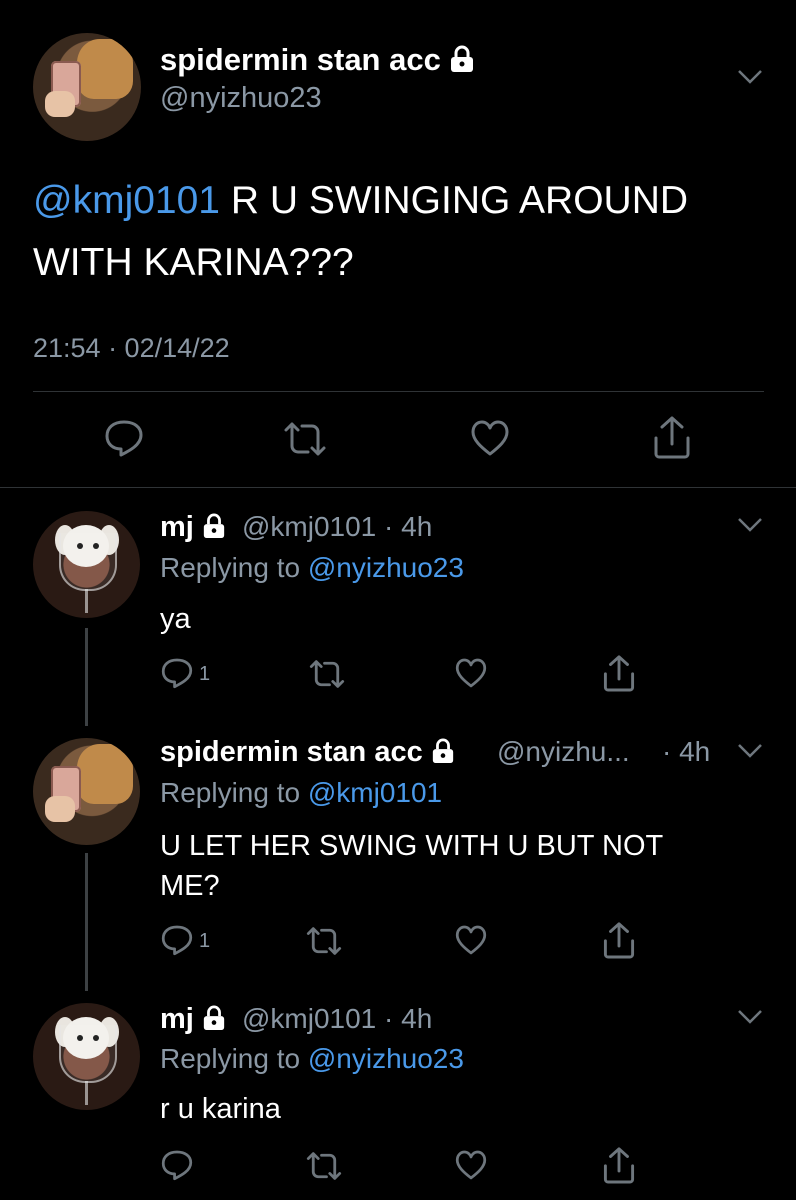 Image resolution: width=796 pixels, height=1200 pixels. I want to click on tweet-text: U LET HER SWING WITH U BUT NOT ME?, so click(412, 866).